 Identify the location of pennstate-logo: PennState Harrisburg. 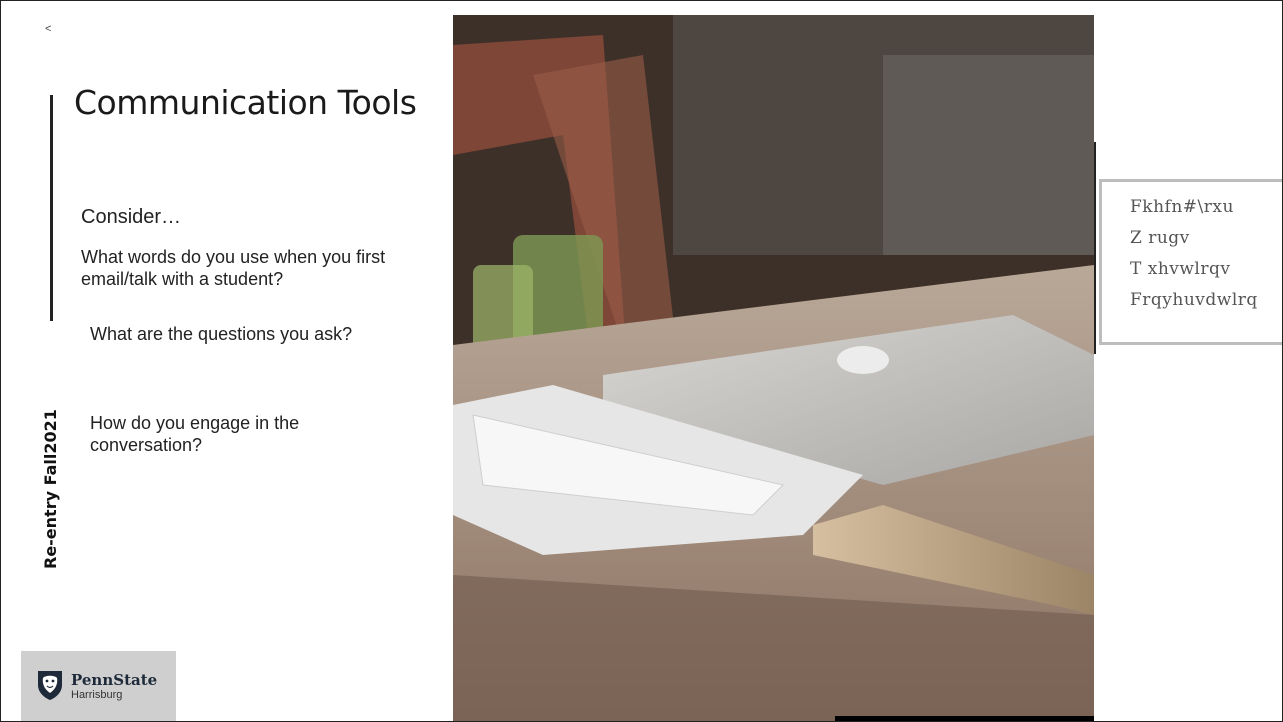
(98, 686).